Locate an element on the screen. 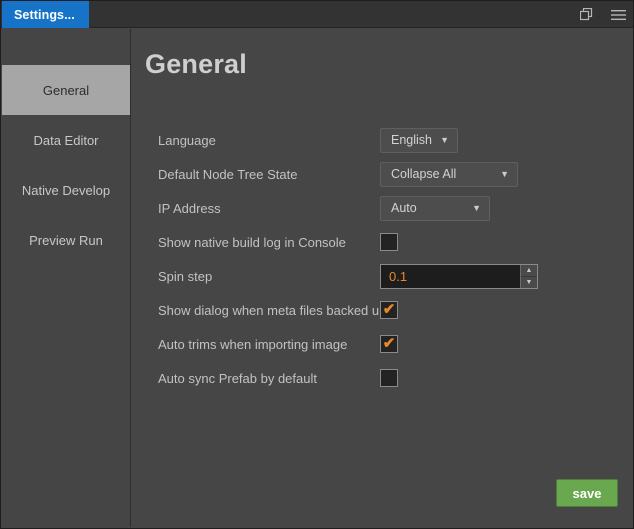  sidebar-item-preview-run: Preview Run is located at coordinates (66, 240).